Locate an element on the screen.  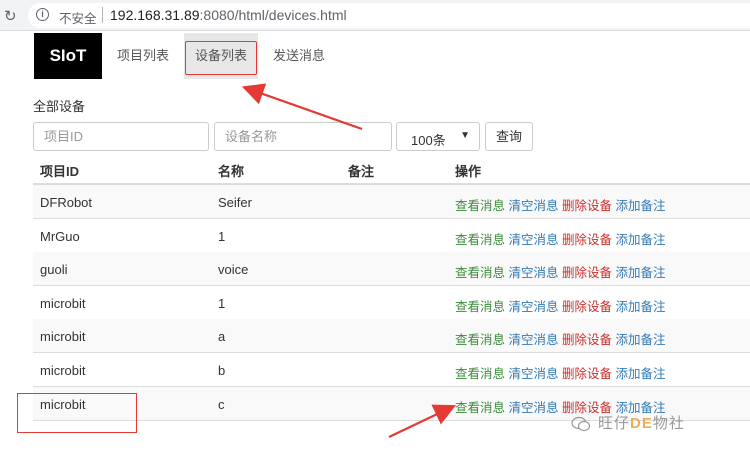
cell-name: Seifer is located at coordinates (235, 202).